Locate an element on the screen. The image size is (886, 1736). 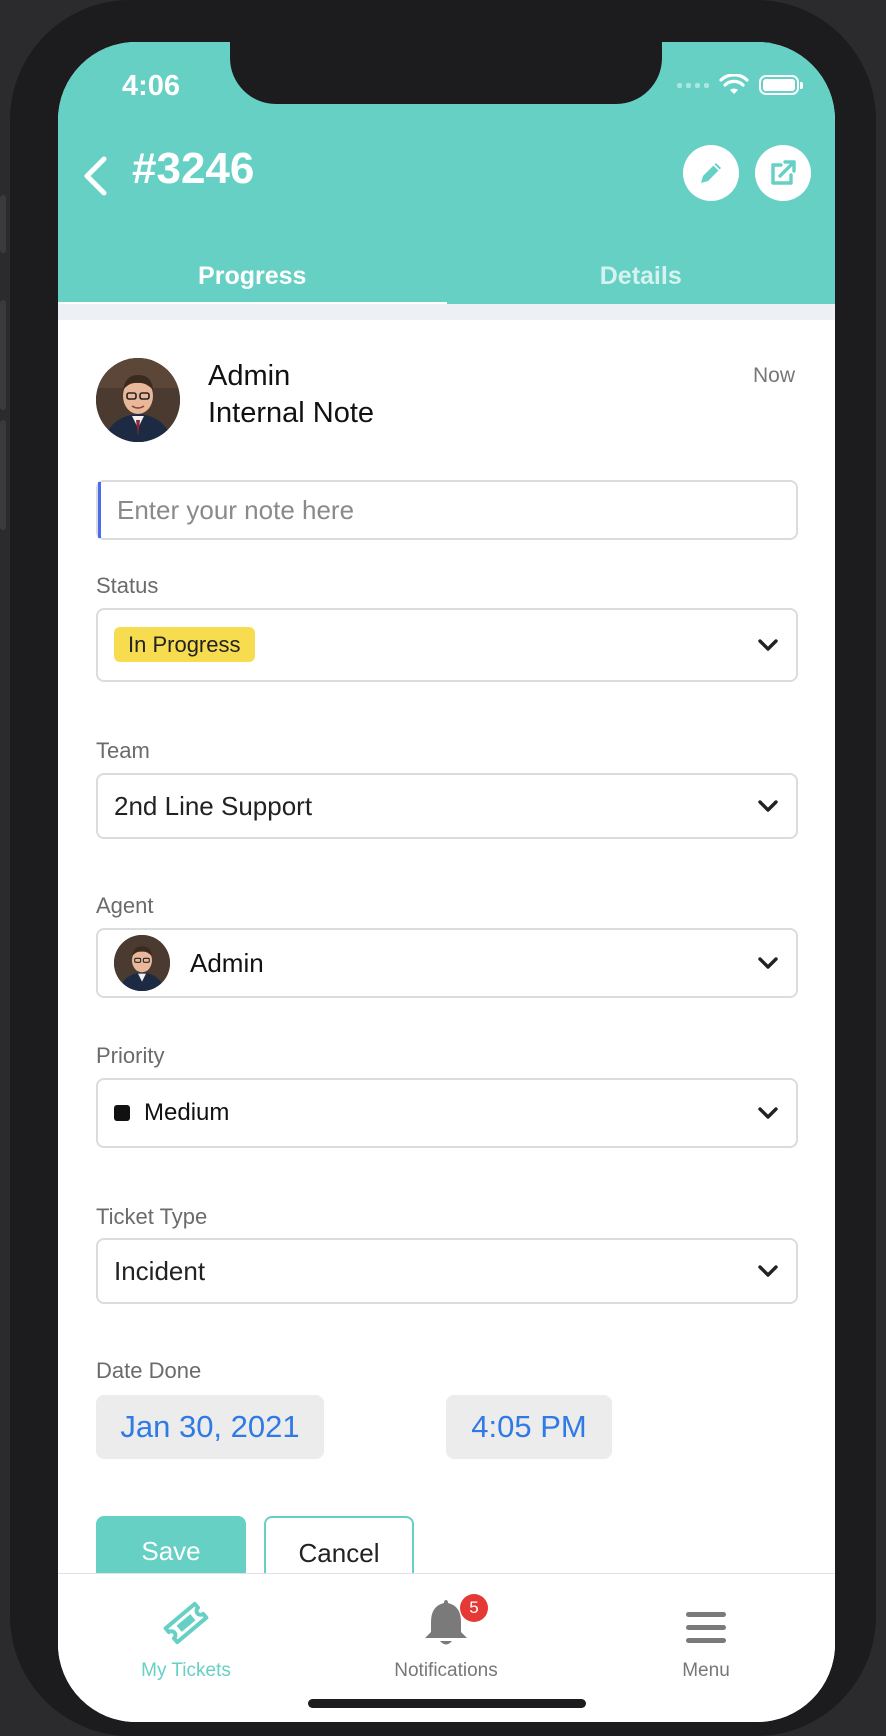
wifi-icon is located at coordinates (734, 84).